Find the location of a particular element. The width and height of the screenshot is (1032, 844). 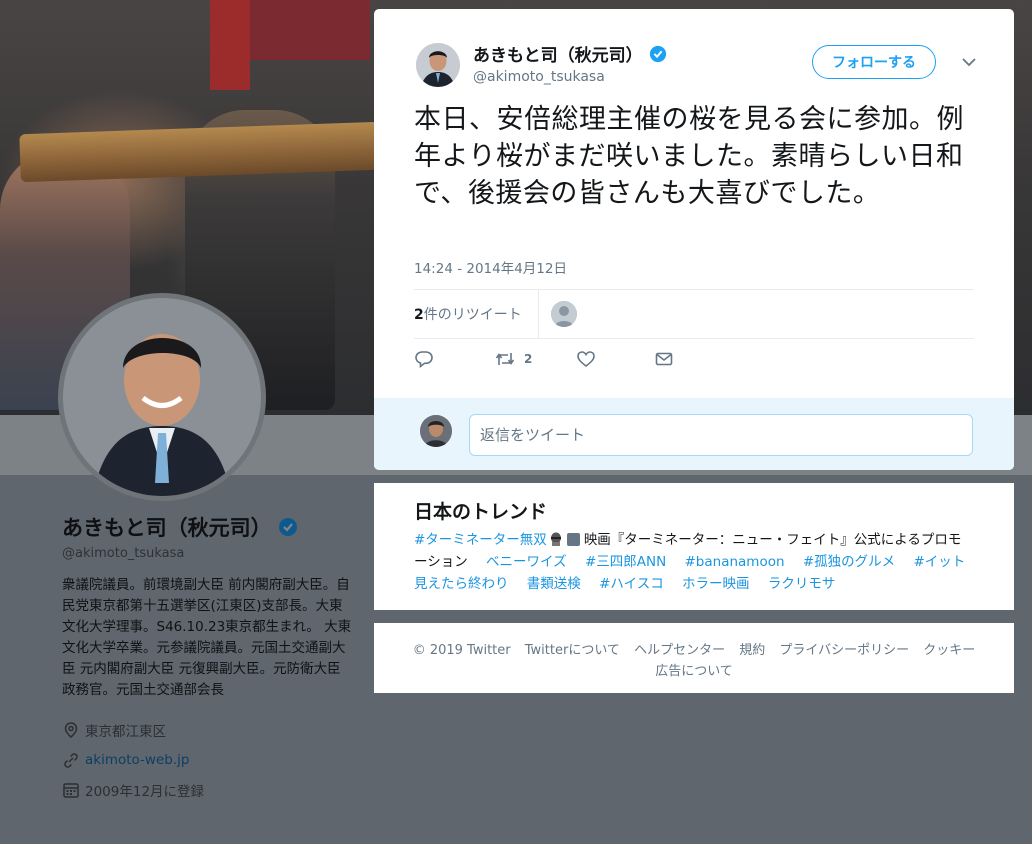

trend-item: 書類送検 is located at coordinates (554, 584).